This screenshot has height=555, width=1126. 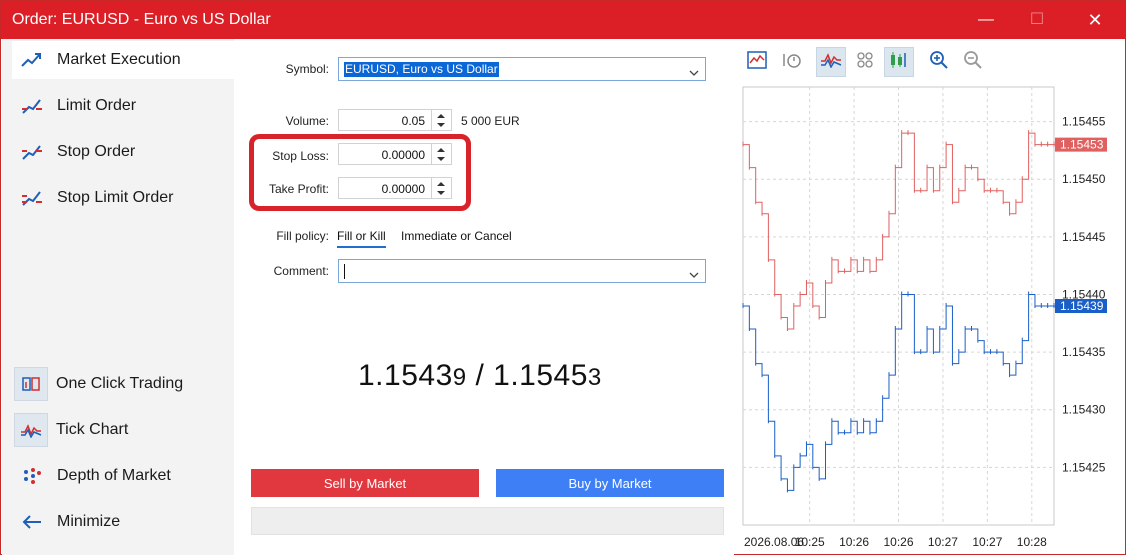 I want to click on volume-note: 5 000 EUR, so click(x=490, y=121).